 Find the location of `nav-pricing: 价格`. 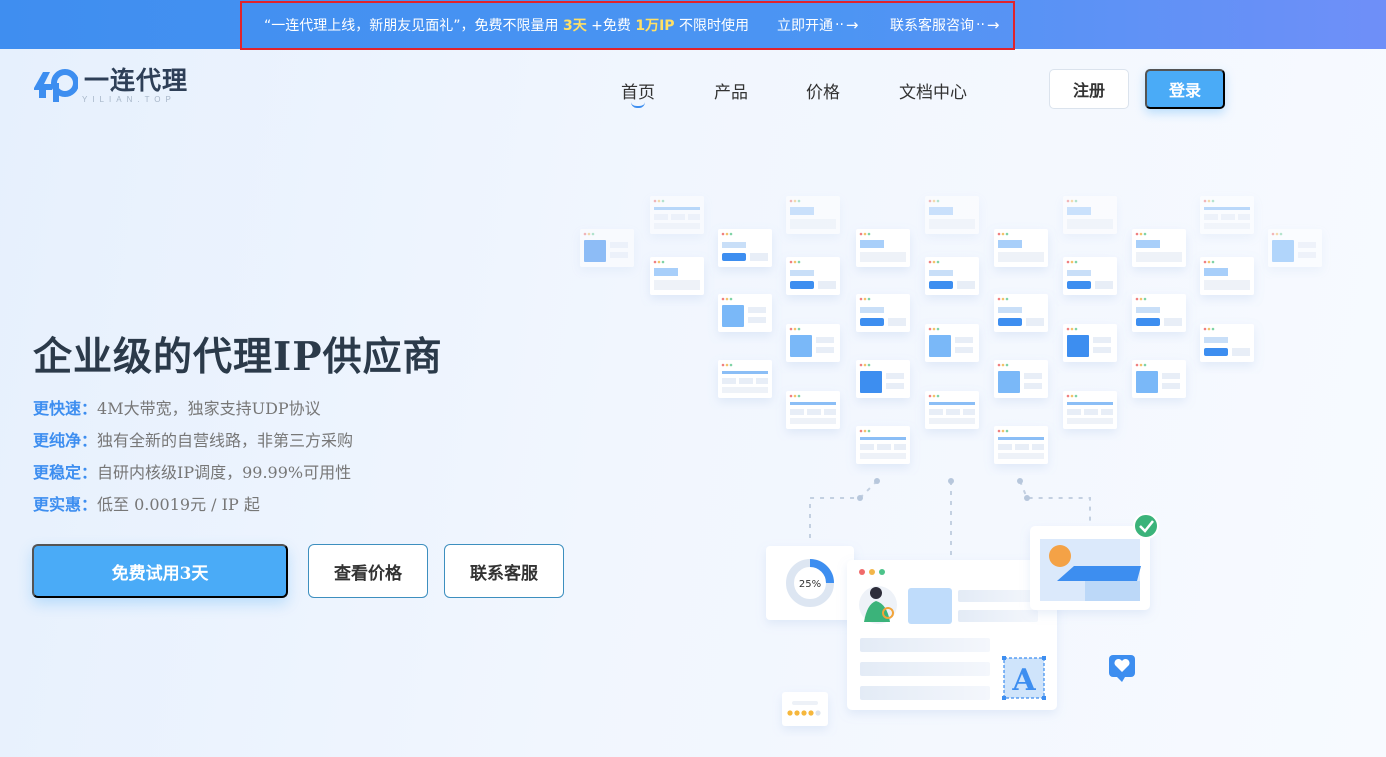

nav-pricing: 价格 is located at coordinates (823, 90).